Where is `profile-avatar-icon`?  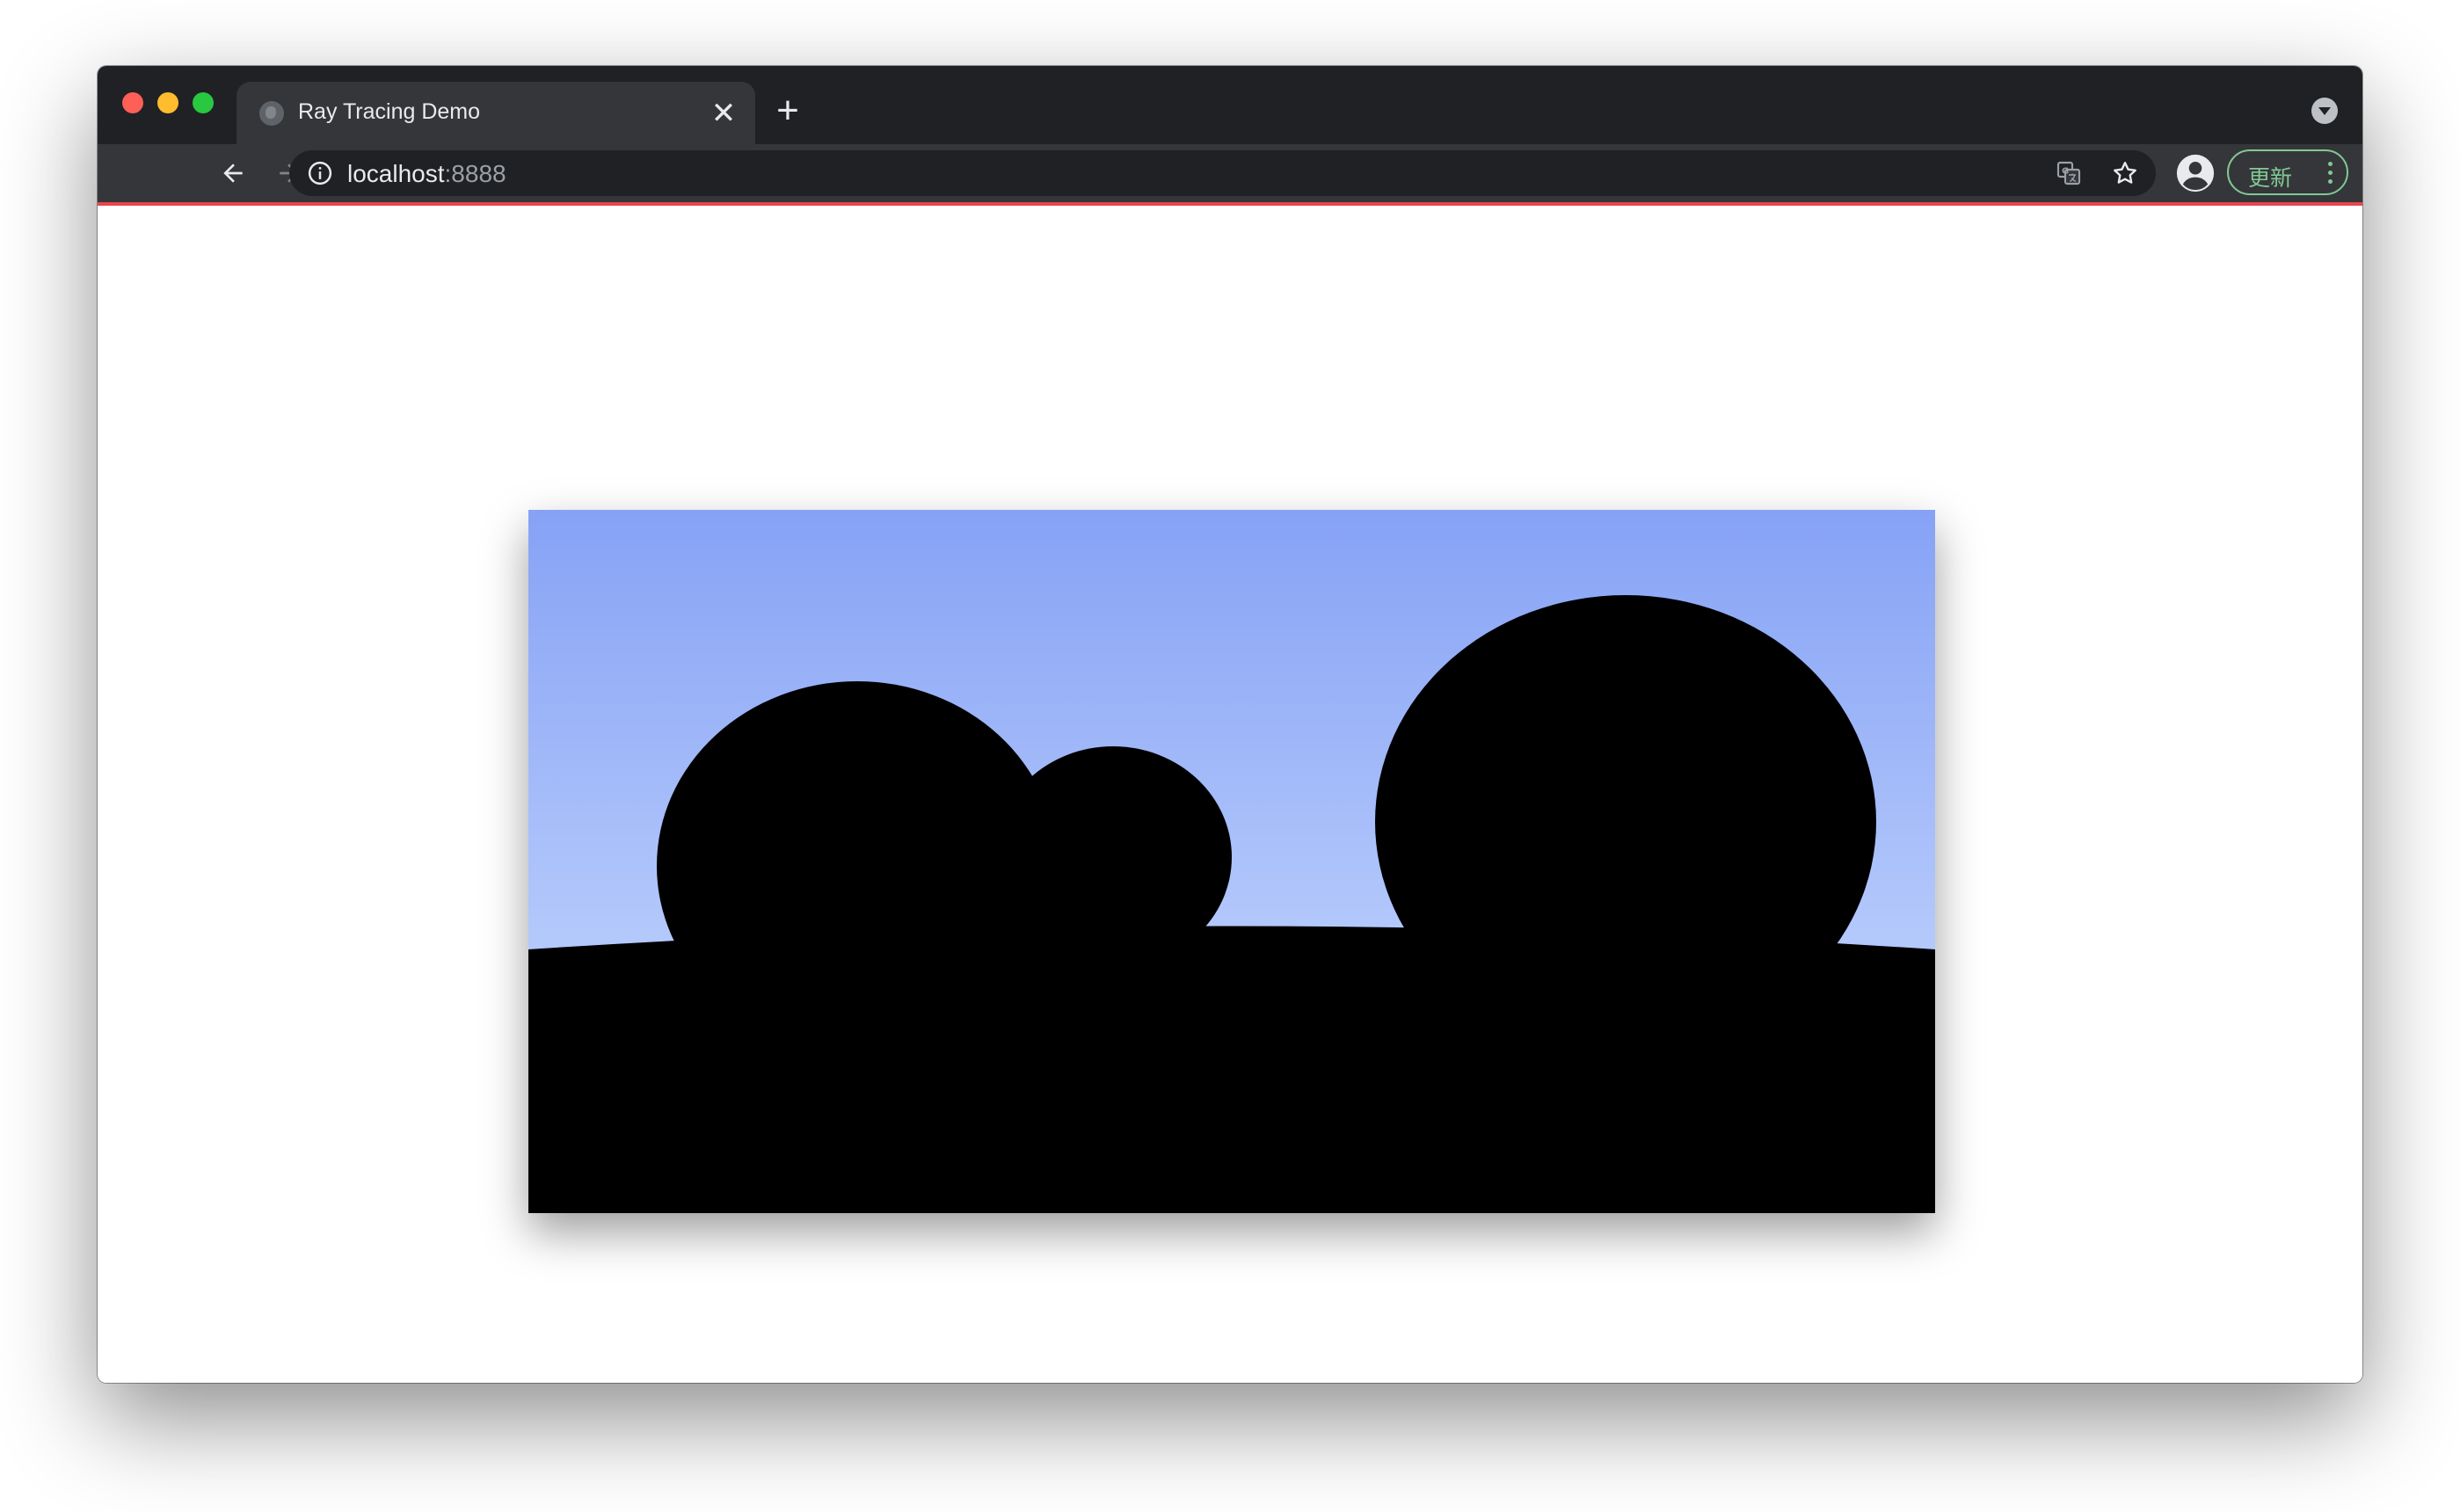 profile-avatar-icon is located at coordinates (2195, 173).